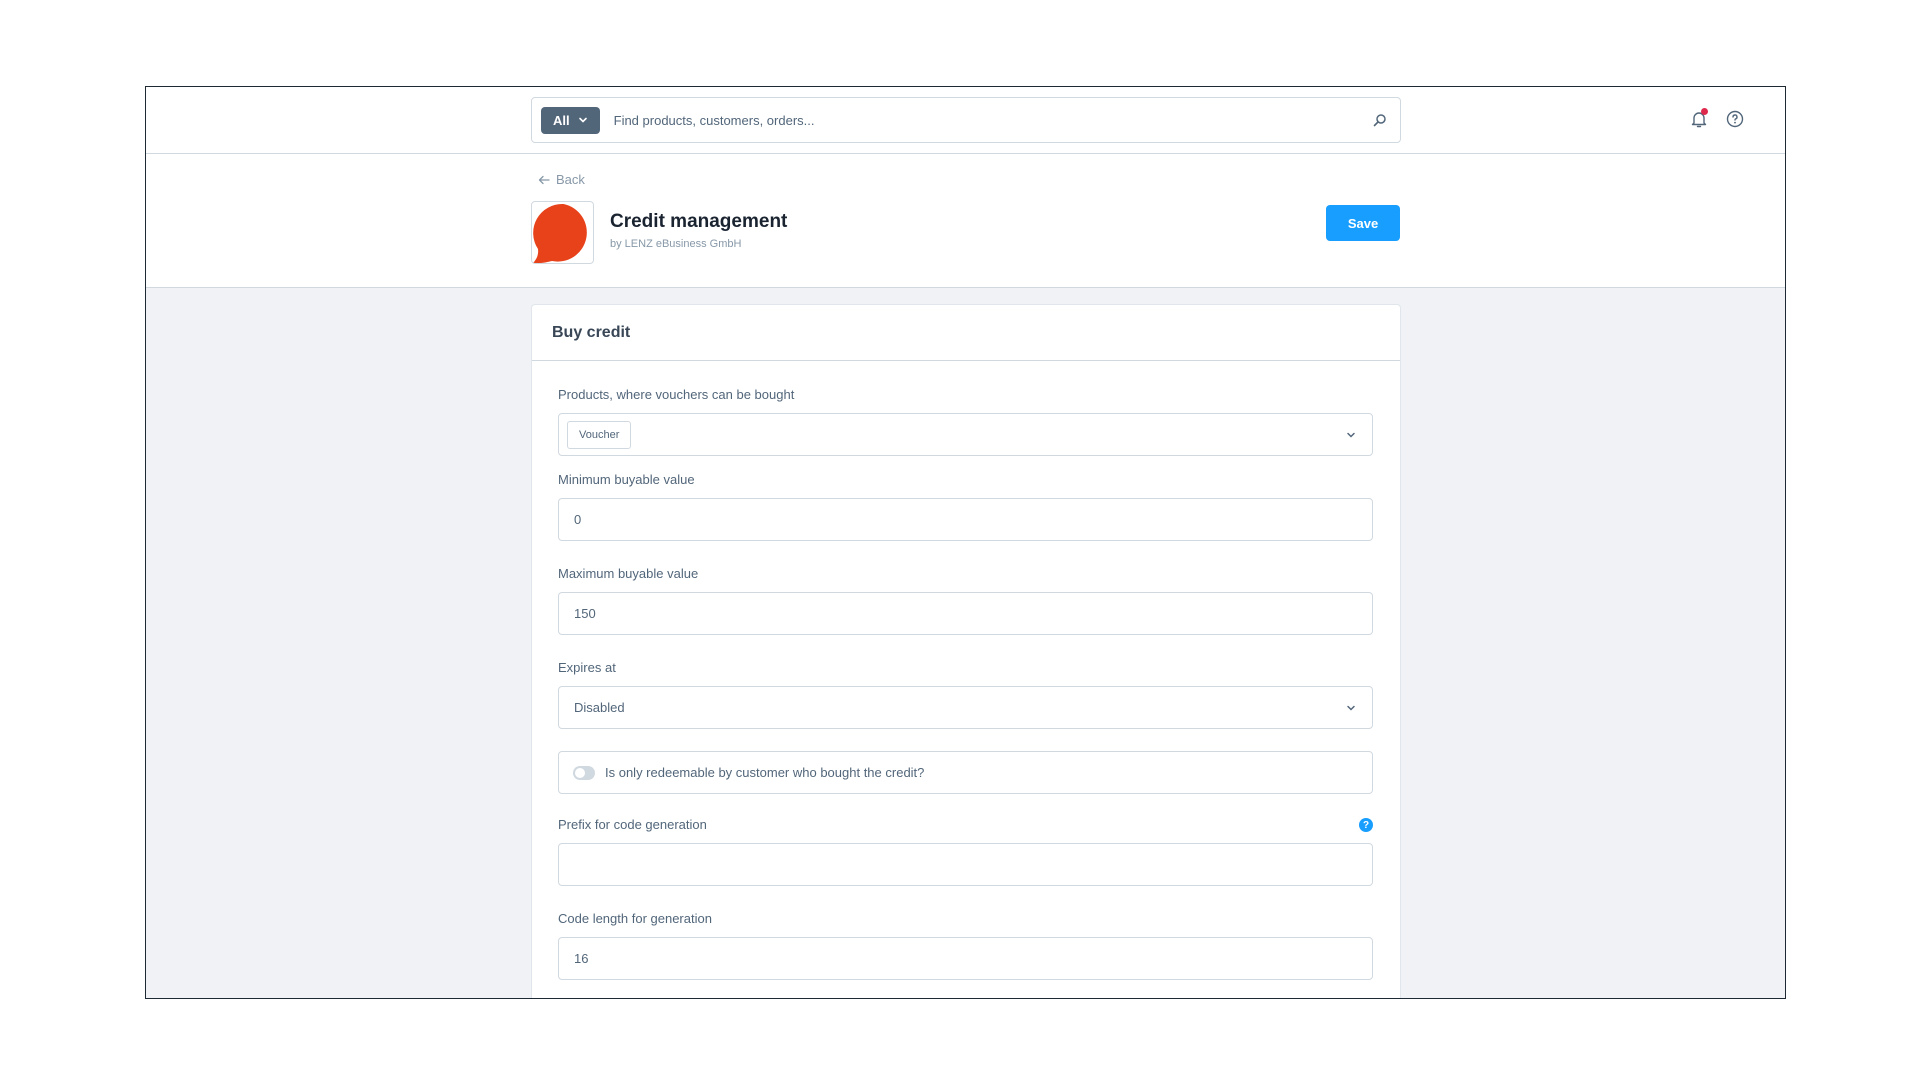 This screenshot has height=1080, width=1920. I want to click on back-label: Back, so click(570, 179).